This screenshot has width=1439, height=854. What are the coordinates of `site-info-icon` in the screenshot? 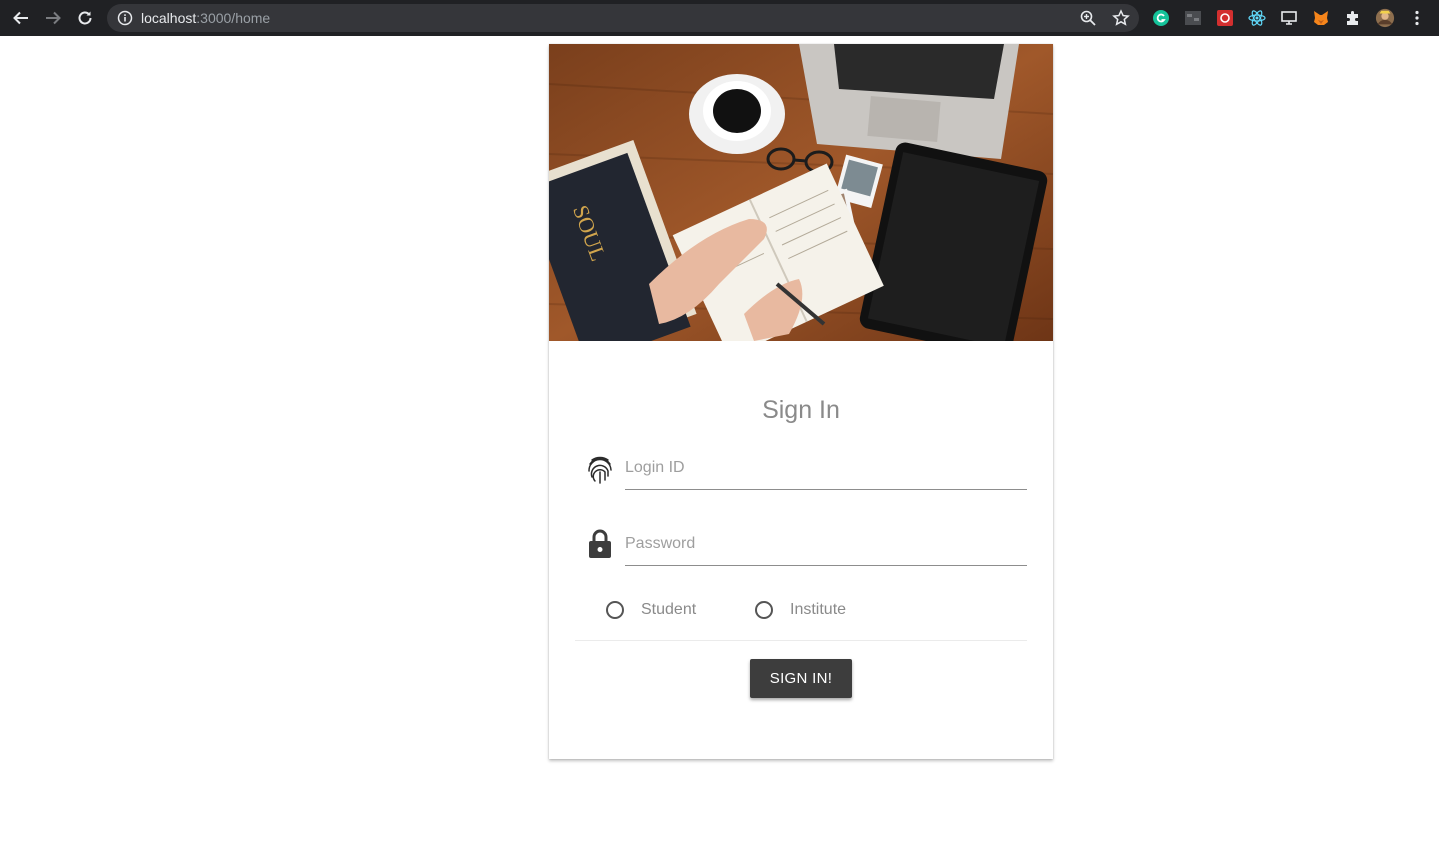 It's located at (125, 18).